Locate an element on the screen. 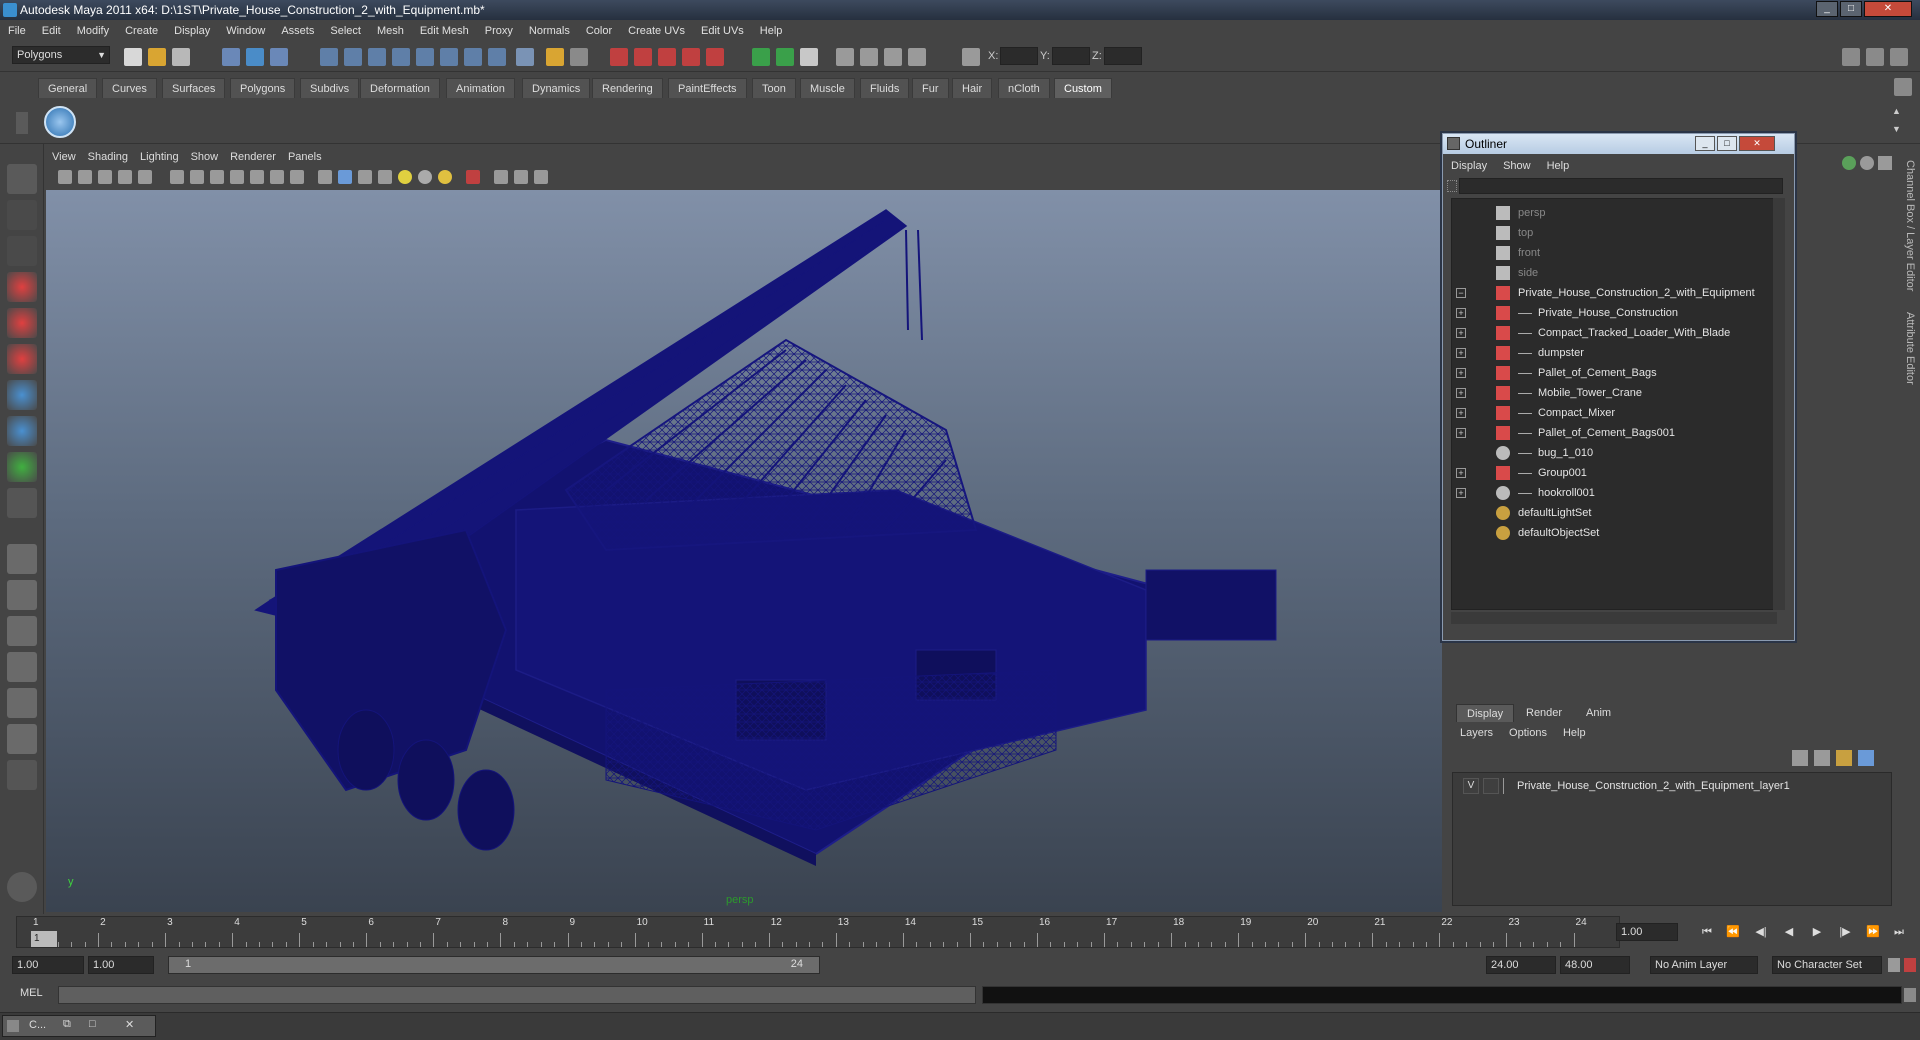 The height and width of the screenshot is (1040, 1920). select-camera-icon is located at coordinates (65, 177).